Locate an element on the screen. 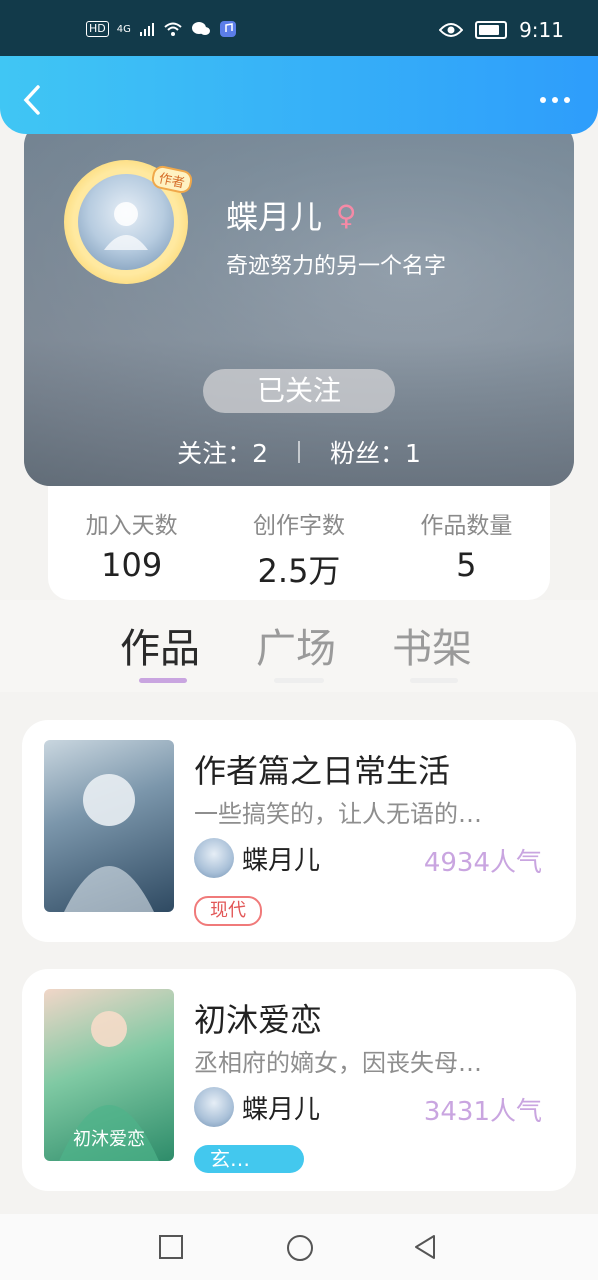 The height and width of the screenshot is (1280, 598). stat-value: 5 is located at coordinates (466, 565).